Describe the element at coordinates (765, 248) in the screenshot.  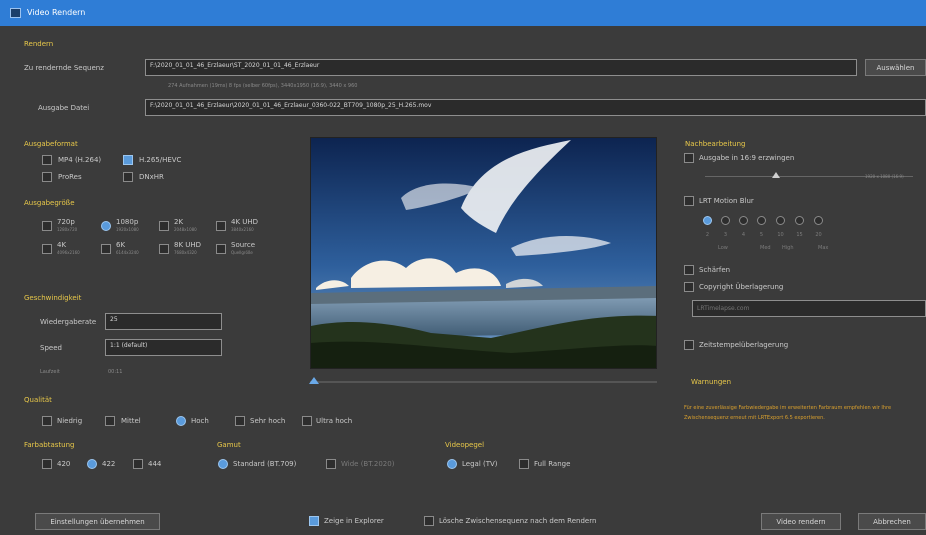
I see `blur-scale-med: Med` at that location.